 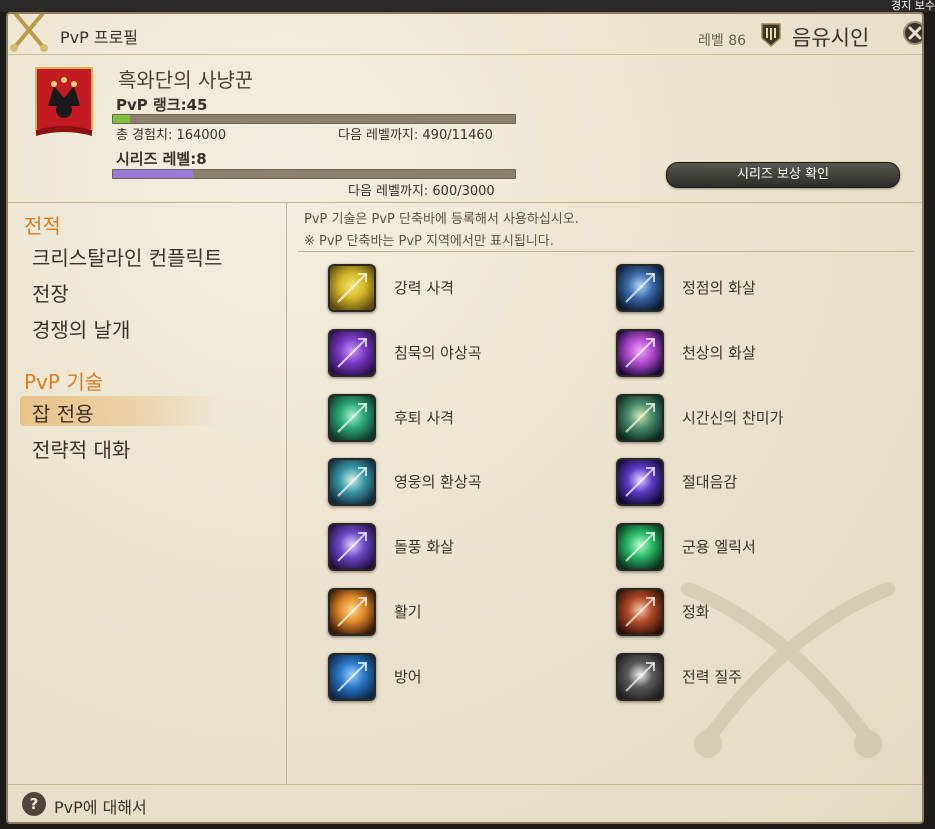 What do you see at coordinates (197, 105) in the screenshot?
I see `pvp-rank-value: 45` at bounding box center [197, 105].